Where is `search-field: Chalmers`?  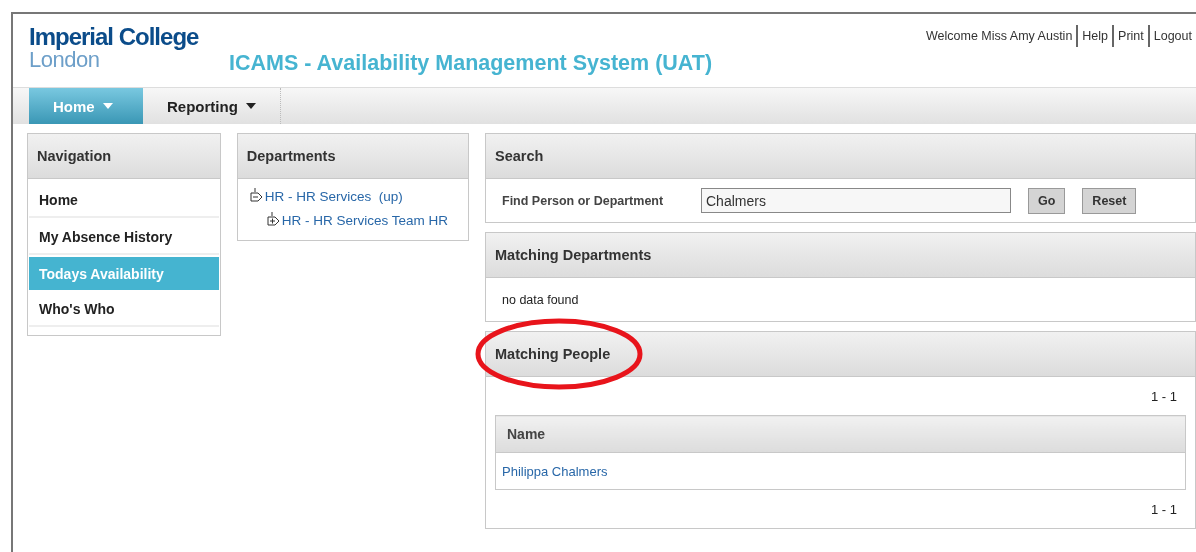 search-field: Chalmers is located at coordinates (856, 200).